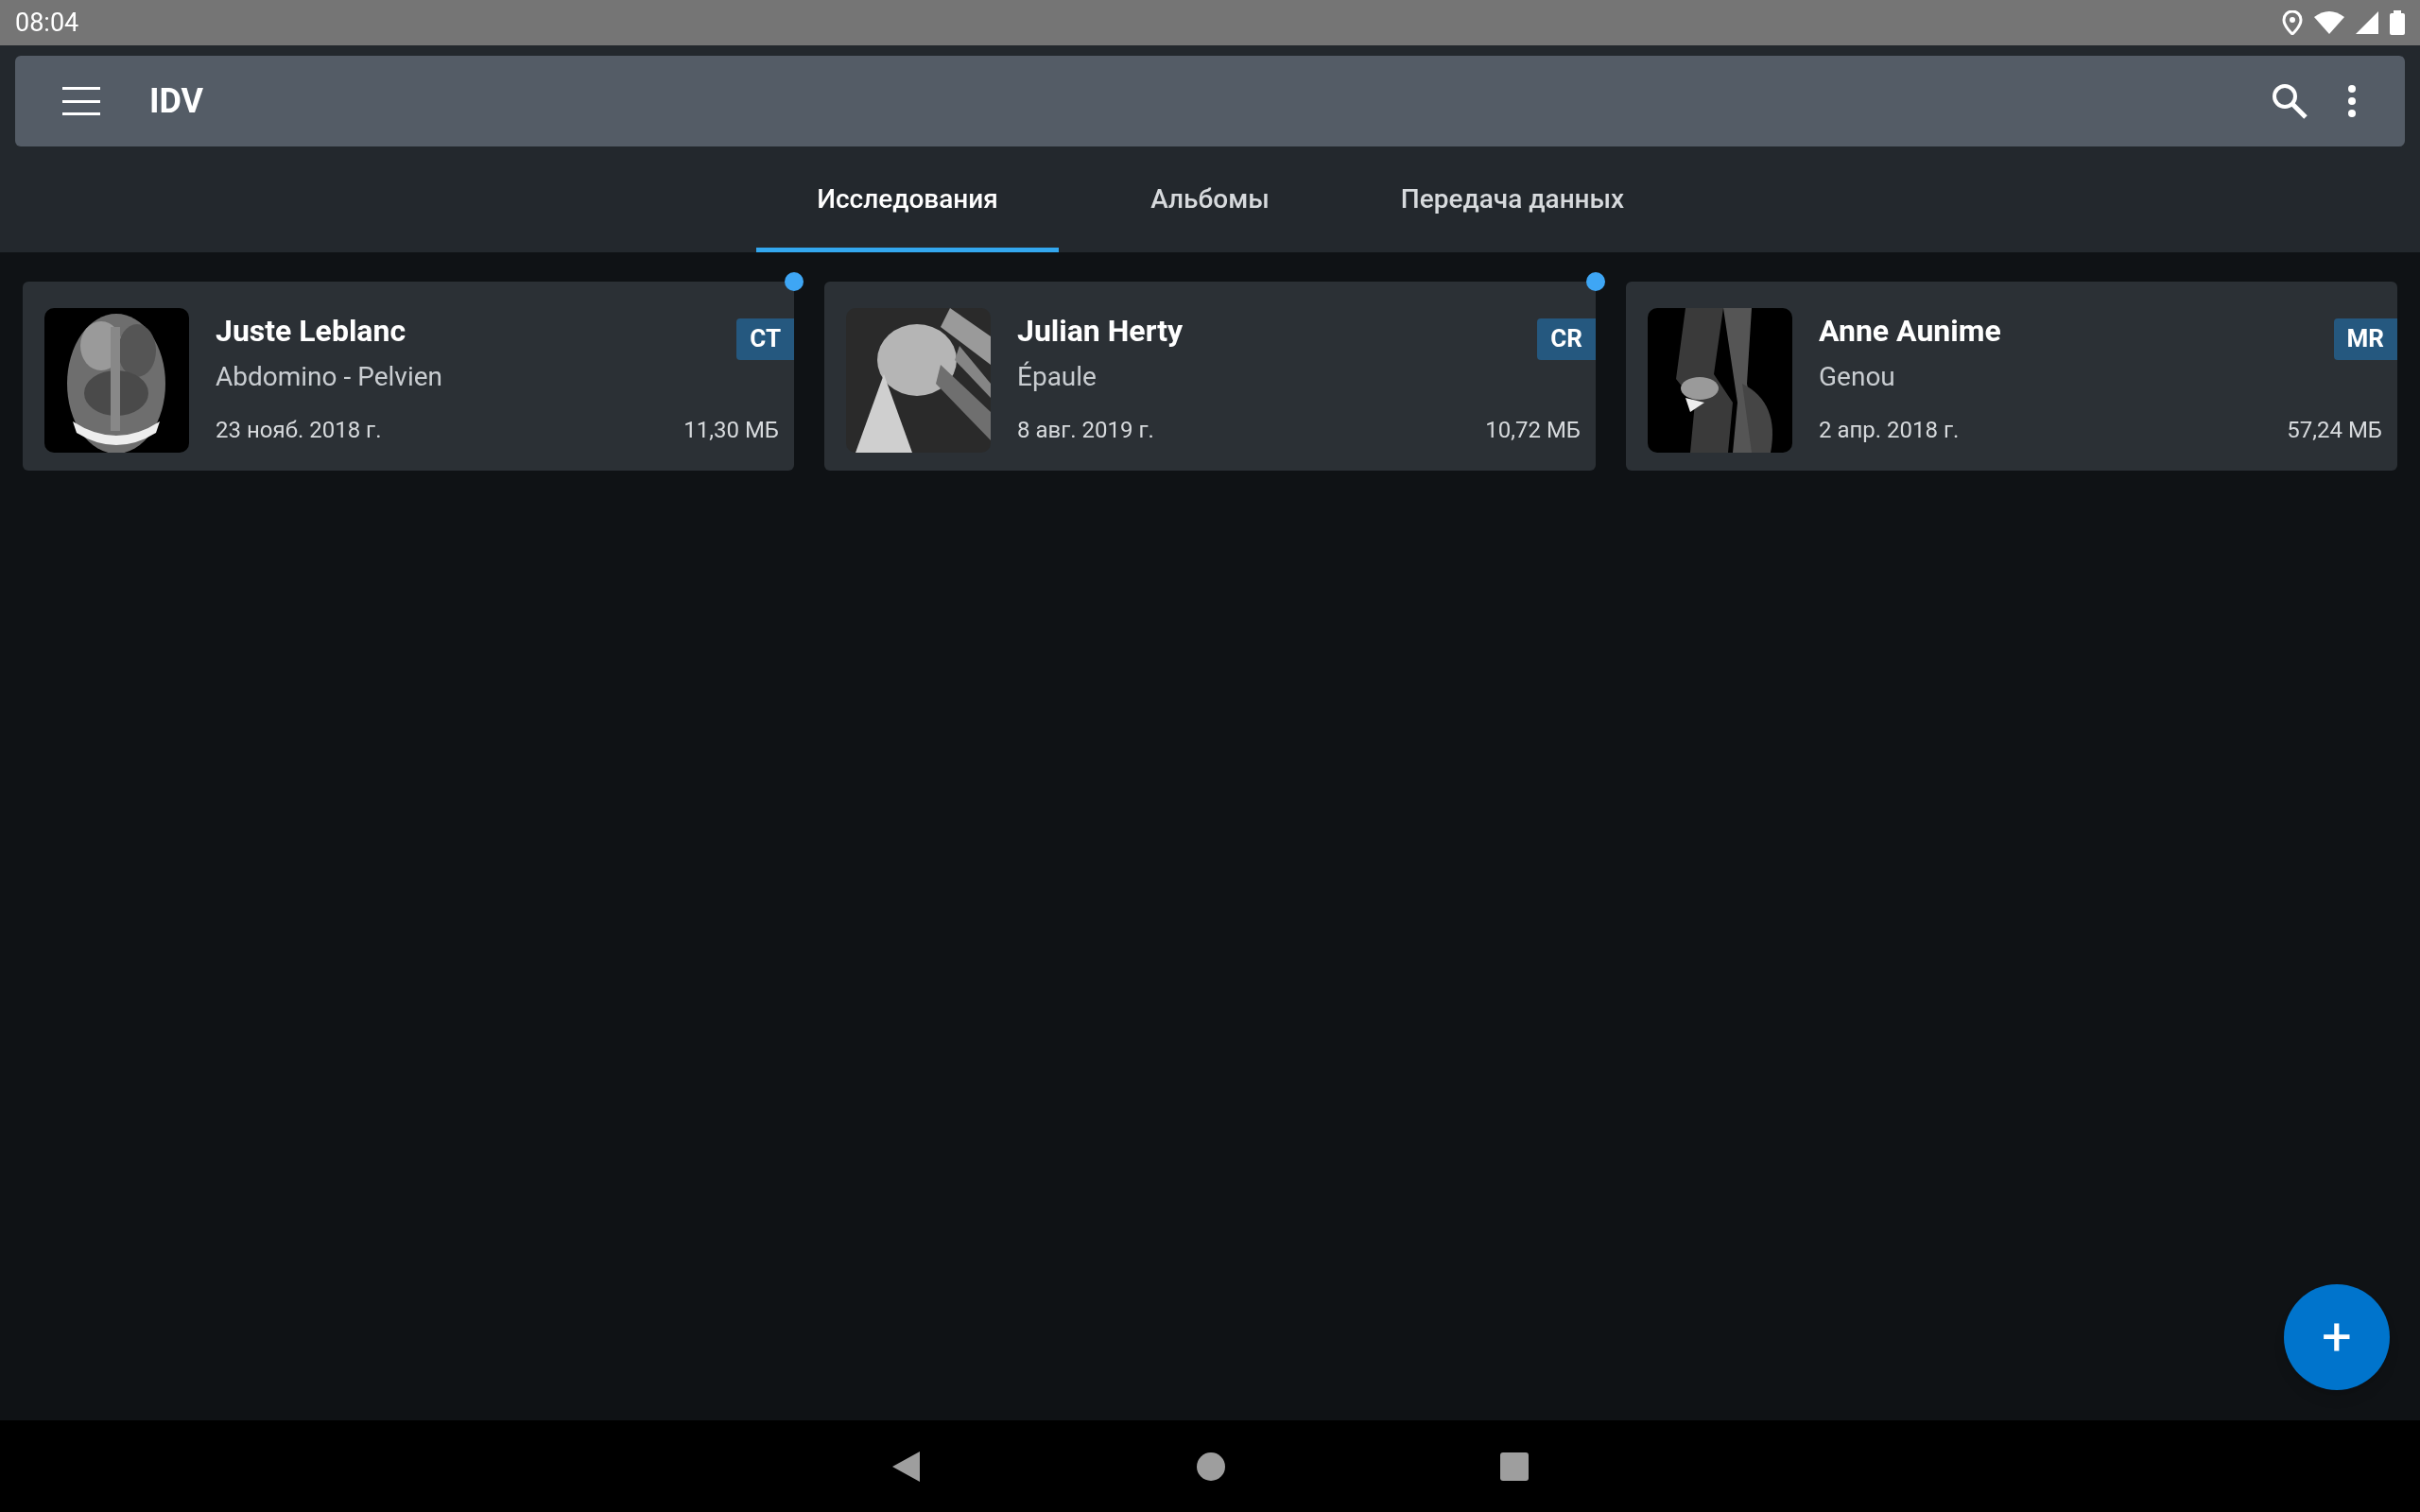 The image size is (2420, 1512). I want to click on back-icon, so click(906, 1466).